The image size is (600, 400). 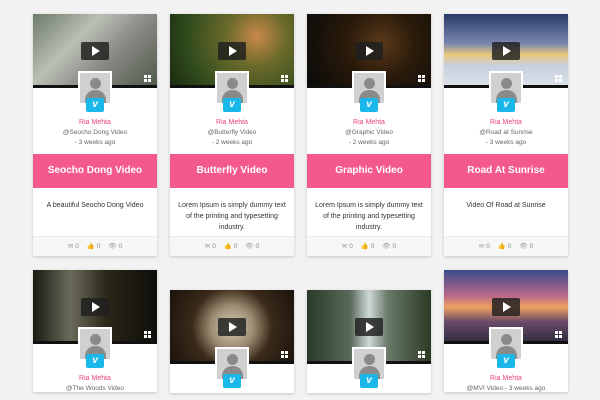 I want to click on video-handle: @The Woods Video, so click(x=95, y=388).